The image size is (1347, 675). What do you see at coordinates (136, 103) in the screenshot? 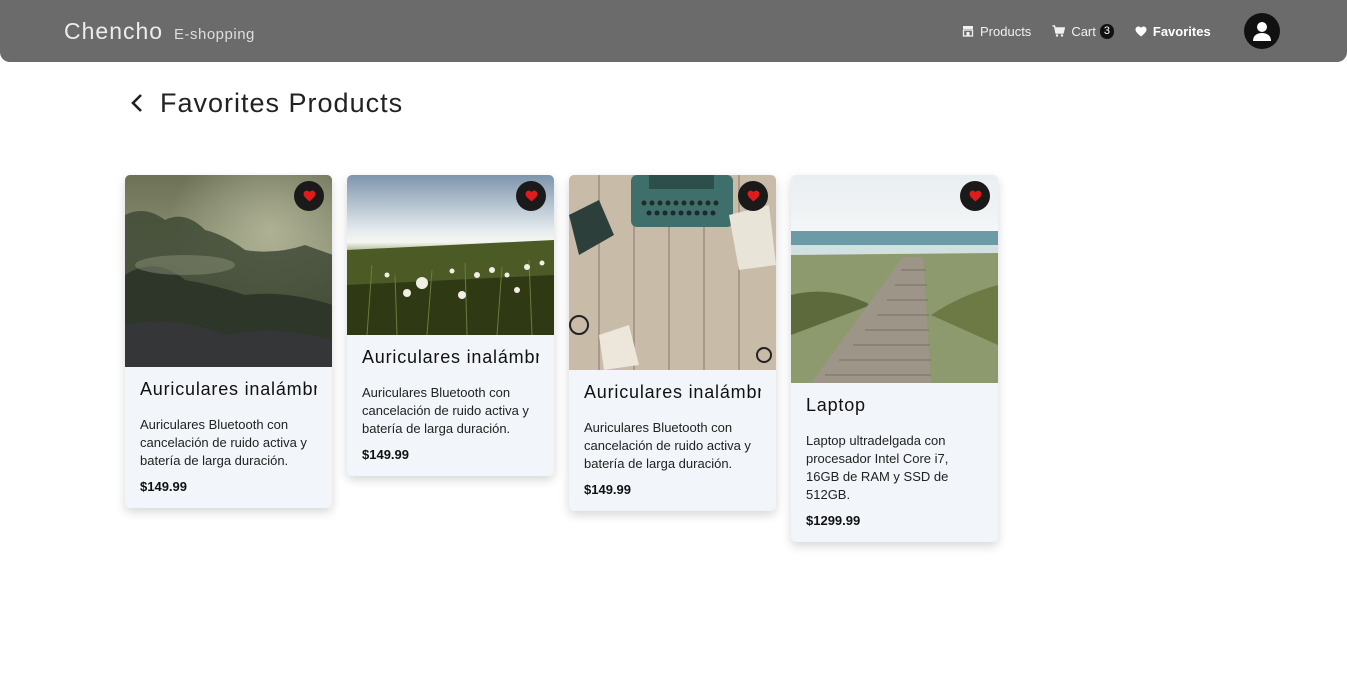
I see `chevron-left-icon` at bounding box center [136, 103].